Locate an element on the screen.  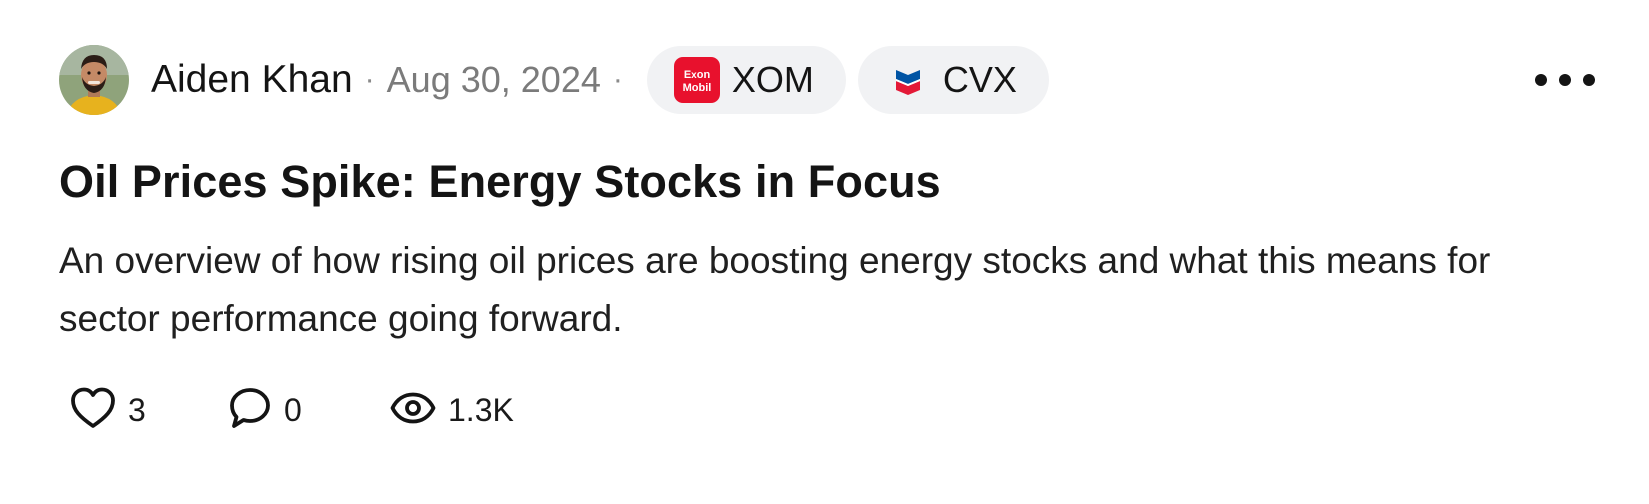
view-count-stat: 1.3K is located at coordinates (452, 410).